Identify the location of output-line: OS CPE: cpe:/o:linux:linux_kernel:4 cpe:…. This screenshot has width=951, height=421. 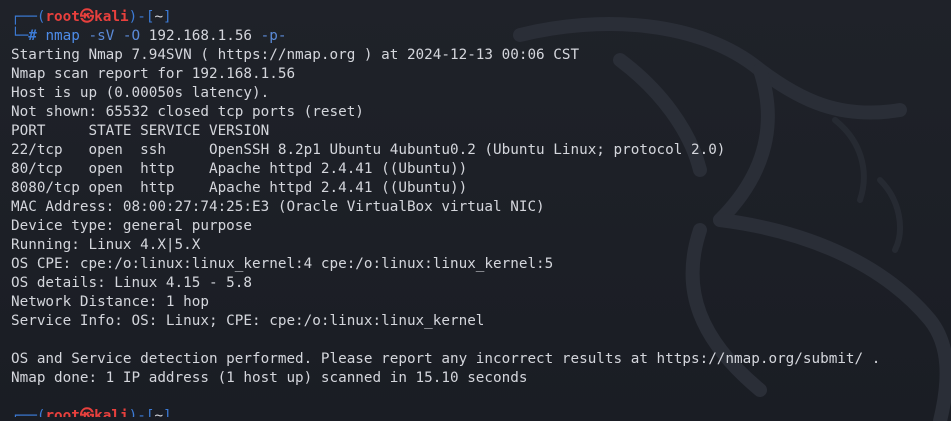
(282, 264).